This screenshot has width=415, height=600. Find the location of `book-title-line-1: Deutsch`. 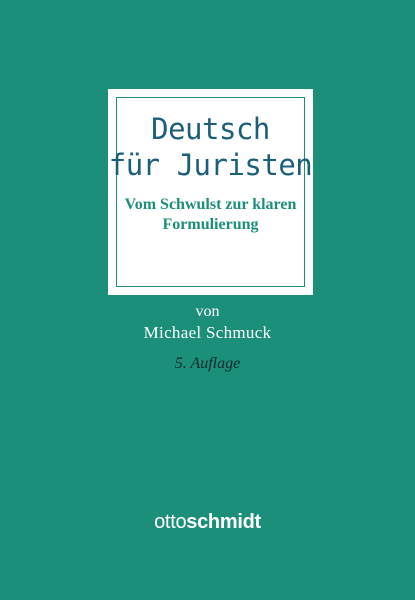

book-title-line-1: Deutsch is located at coordinates (210, 129).